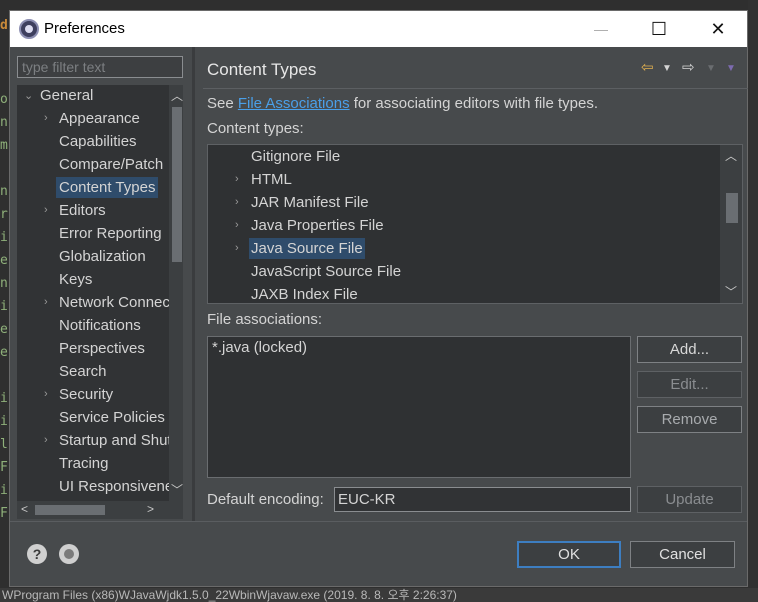 The width and height of the screenshot is (758, 602). What do you see at coordinates (100, 67) in the screenshot?
I see `filter-input: type filter text` at bounding box center [100, 67].